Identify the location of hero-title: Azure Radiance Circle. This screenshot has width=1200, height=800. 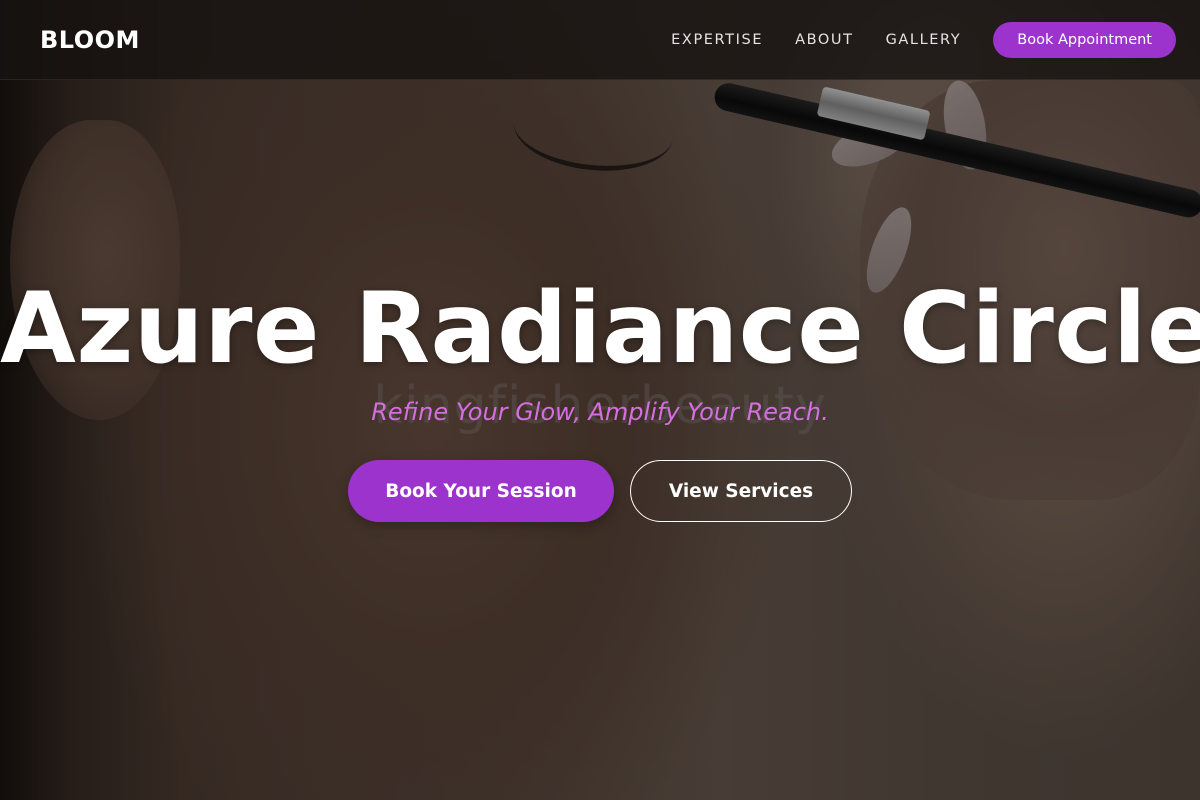
(600, 329).